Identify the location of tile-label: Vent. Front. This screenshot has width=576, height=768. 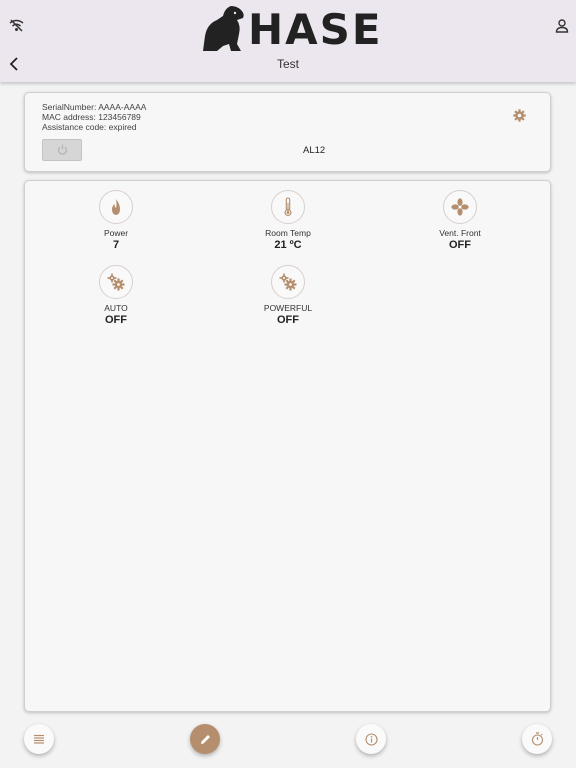
(460, 233).